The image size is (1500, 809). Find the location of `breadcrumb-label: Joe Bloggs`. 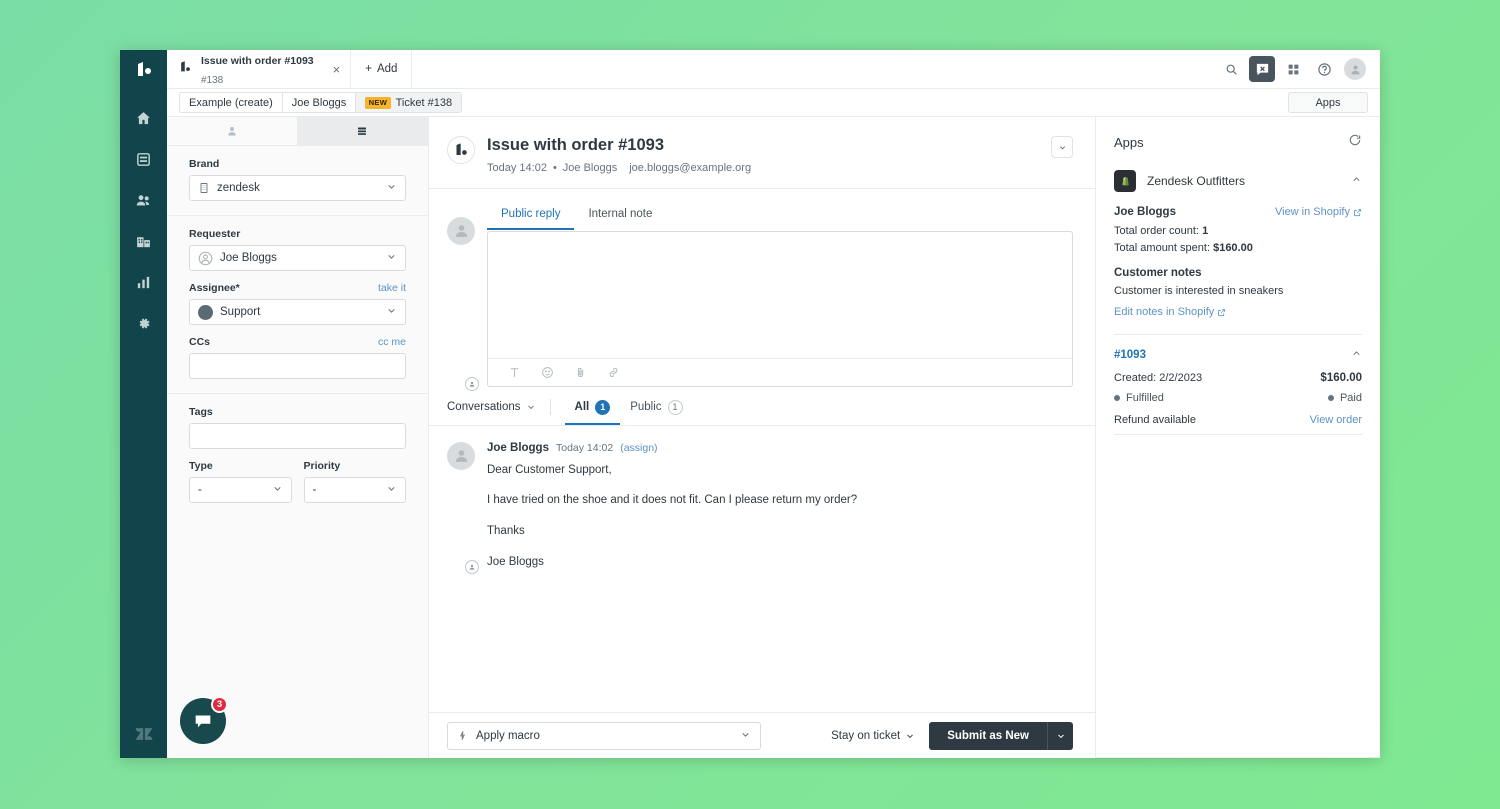

breadcrumb-label: Joe Bloggs is located at coordinates (319, 102).